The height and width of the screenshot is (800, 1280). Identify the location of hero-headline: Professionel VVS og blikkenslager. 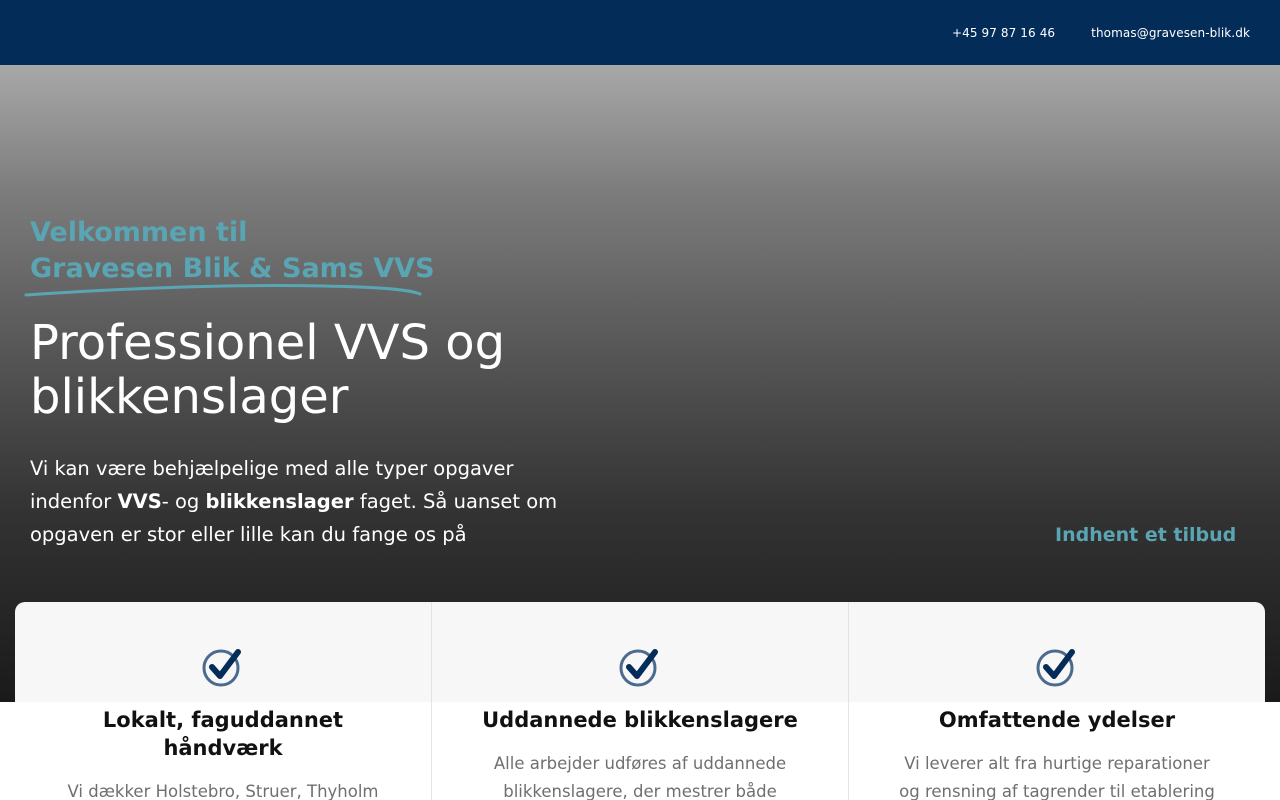
(340, 370).